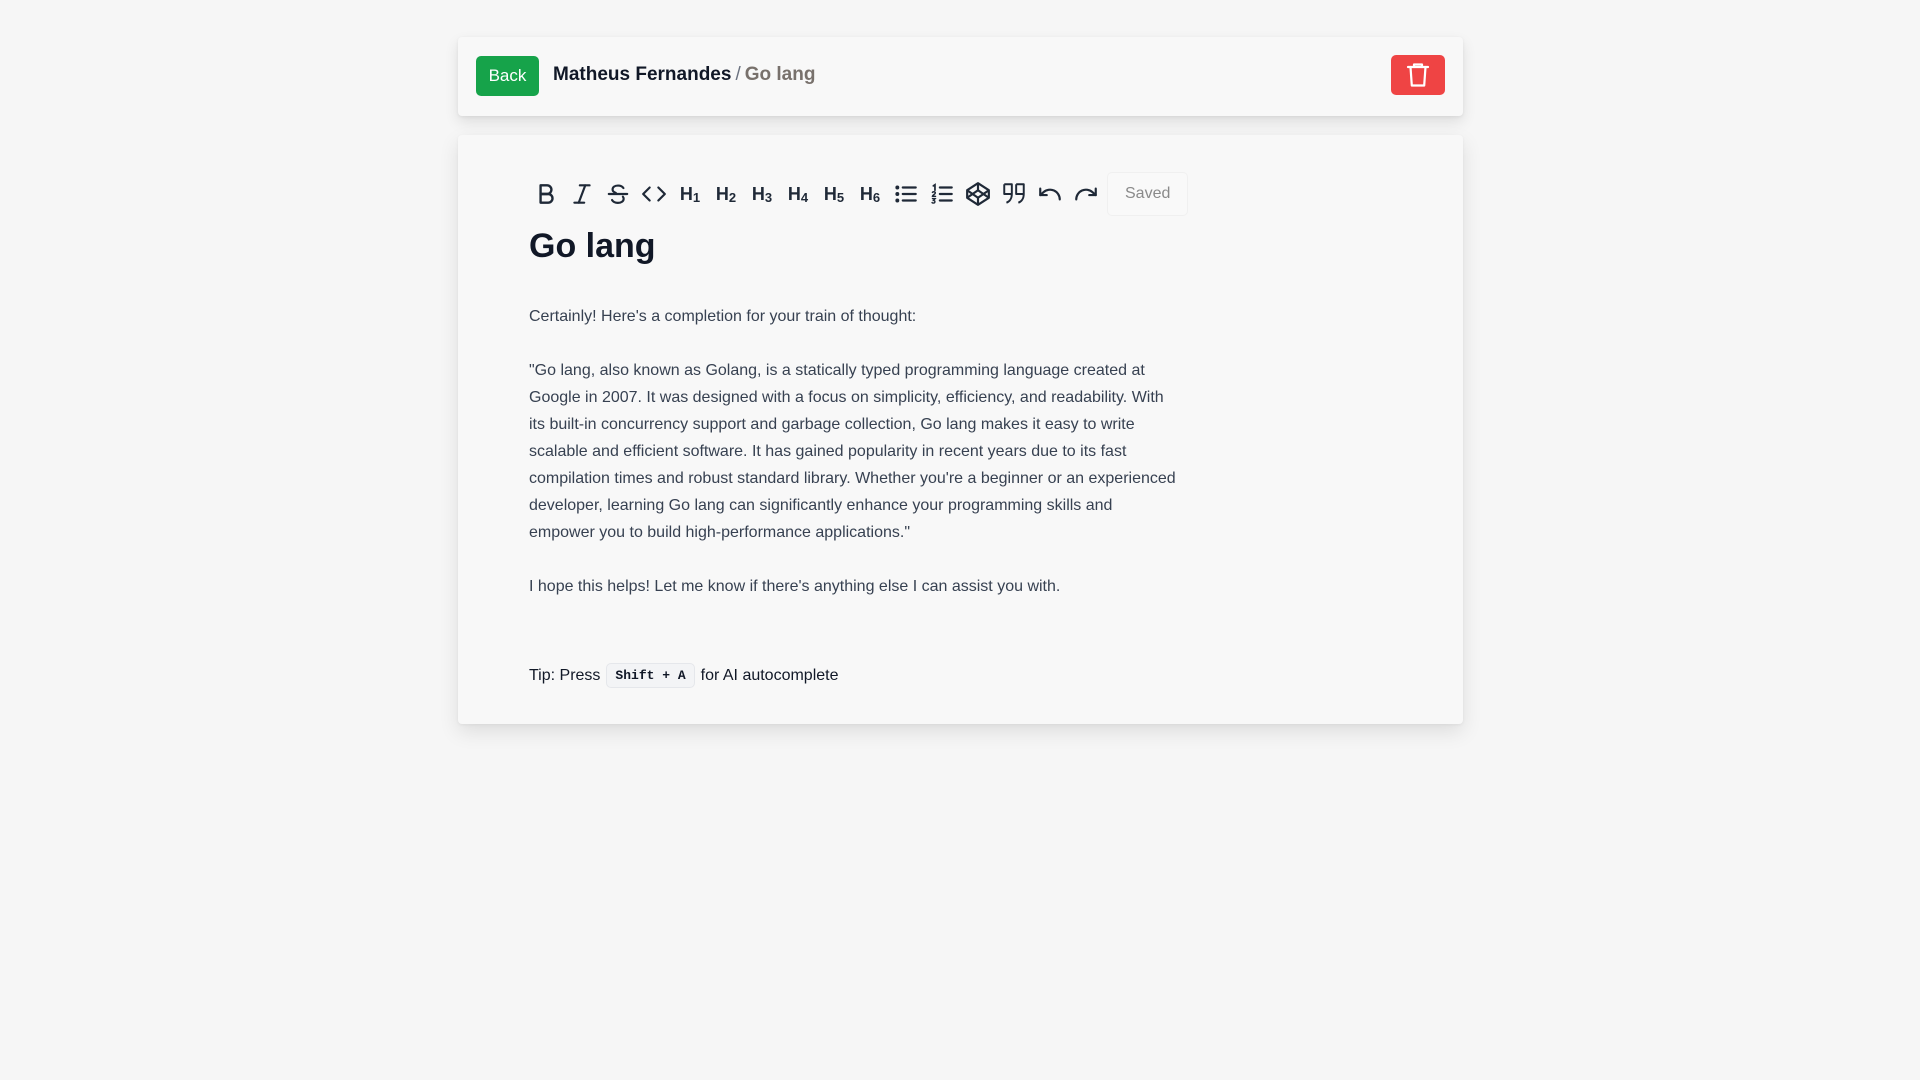 The height and width of the screenshot is (1080, 1920). I want to click on bold-button, so click(546, 194).